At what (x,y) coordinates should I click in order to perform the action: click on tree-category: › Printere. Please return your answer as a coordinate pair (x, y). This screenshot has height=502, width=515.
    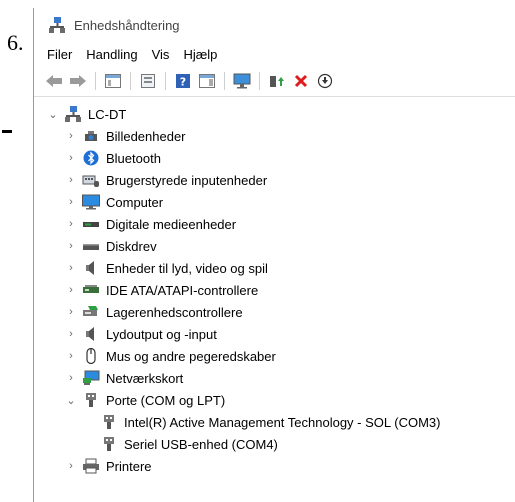
    Looking at the image, I should click on (274, 466).